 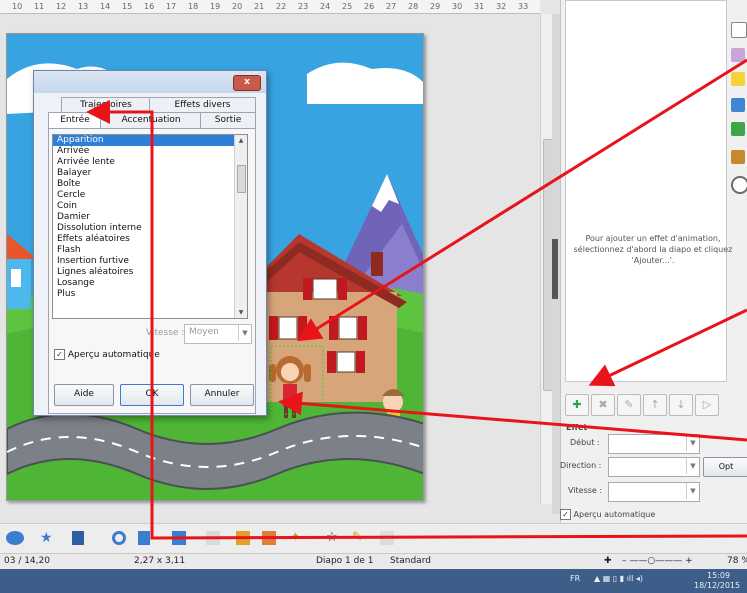 I want to click on arrange-icon, so click(x=179, y=538).